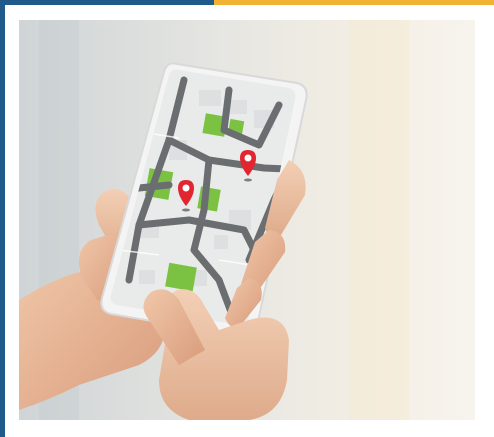 The width and height of the screenshot is (494, 437). What do you see at coordinates (107, 2) in the screenshot?
I see `frame-top-bar-blue` at bounding box center [107, 2].